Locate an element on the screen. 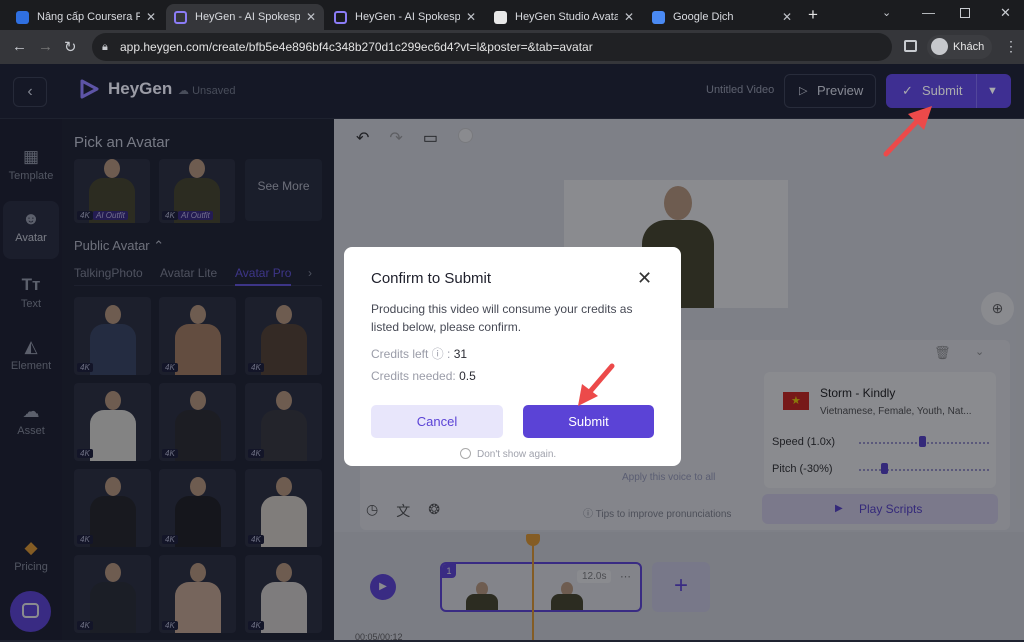 The width and height of the screenshot is (1024, 642). credits-needed: Credits needed: 0.5 is located at coordinates (423, 376).